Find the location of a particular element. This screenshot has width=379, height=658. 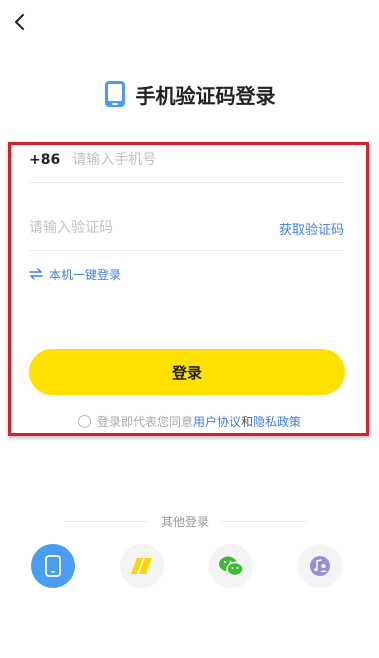

agreement-row: 登录即代表您同意 用户协议 和 隐私政策 is located at coordinates (189, 421).